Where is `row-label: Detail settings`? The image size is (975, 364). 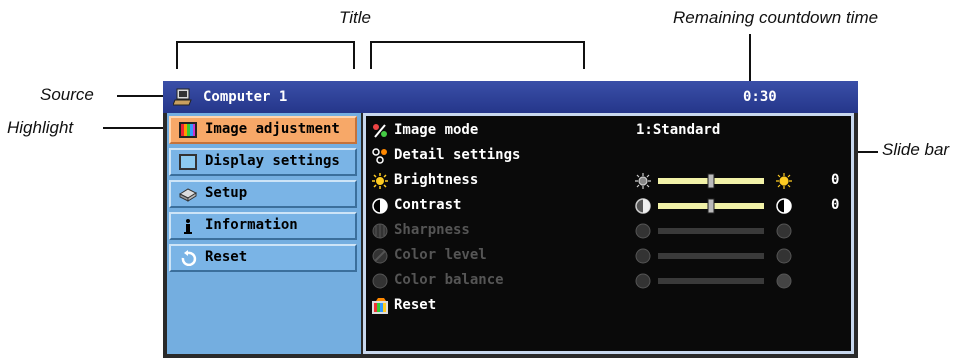 row-label: Detail settings is located at coordinates (457, 155).